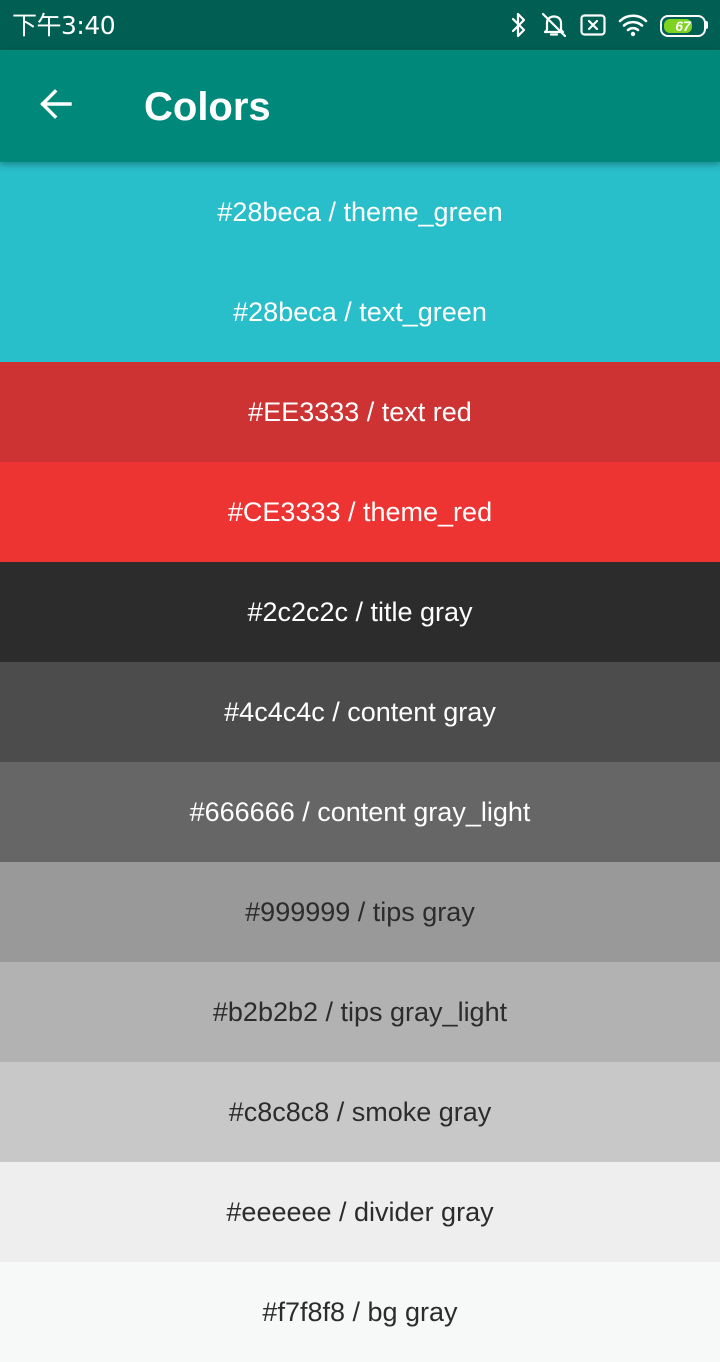 Image resolution: width=720 pixels, height=1362 pixels. I want to click on color-label: #f7f8f8 / bg gray, so click(360, 1311).